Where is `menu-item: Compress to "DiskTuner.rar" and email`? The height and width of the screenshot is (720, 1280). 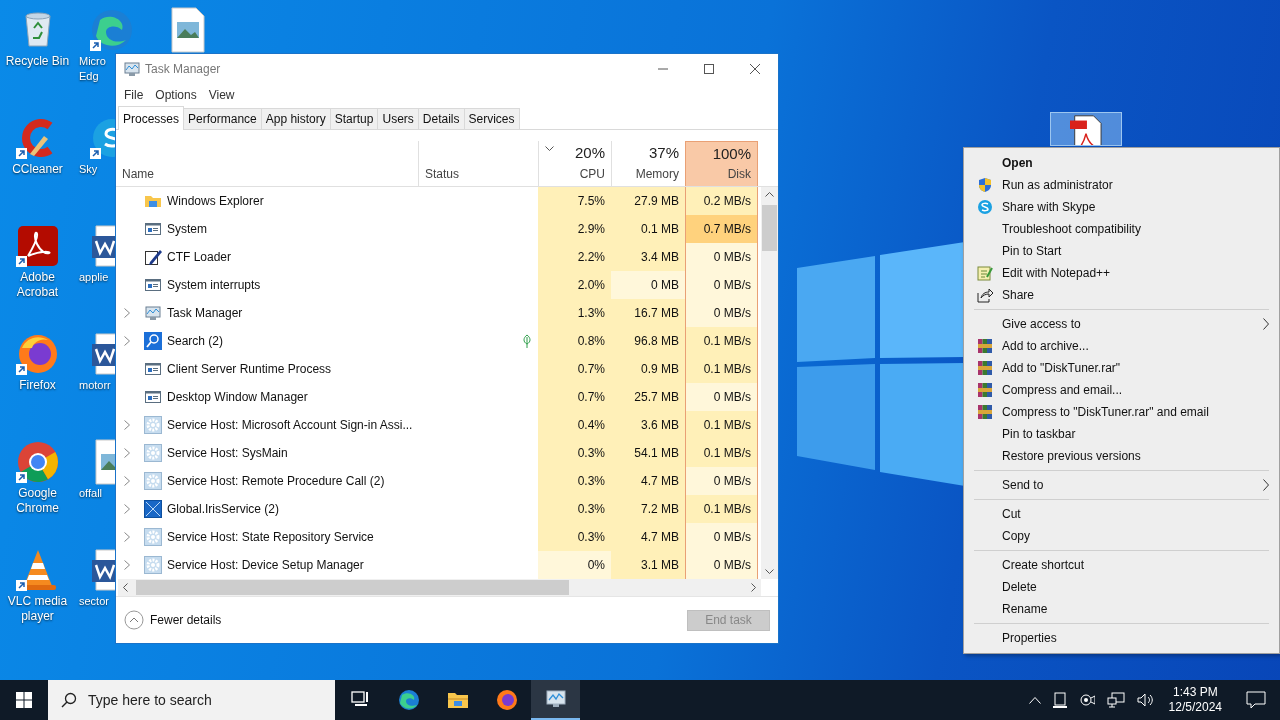 menu-item: Compress to "DiskTuner.rar" and email is located at coordinates (1121, 412).